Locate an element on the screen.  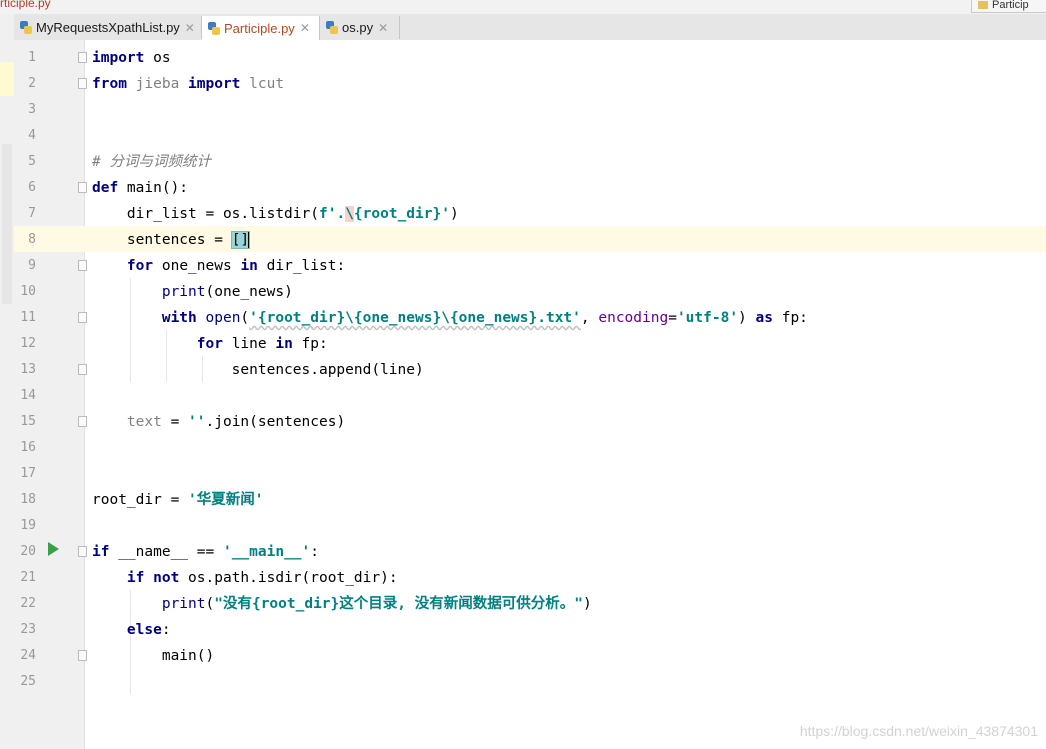
line-number: 10 is located at coordinates (28, 291).